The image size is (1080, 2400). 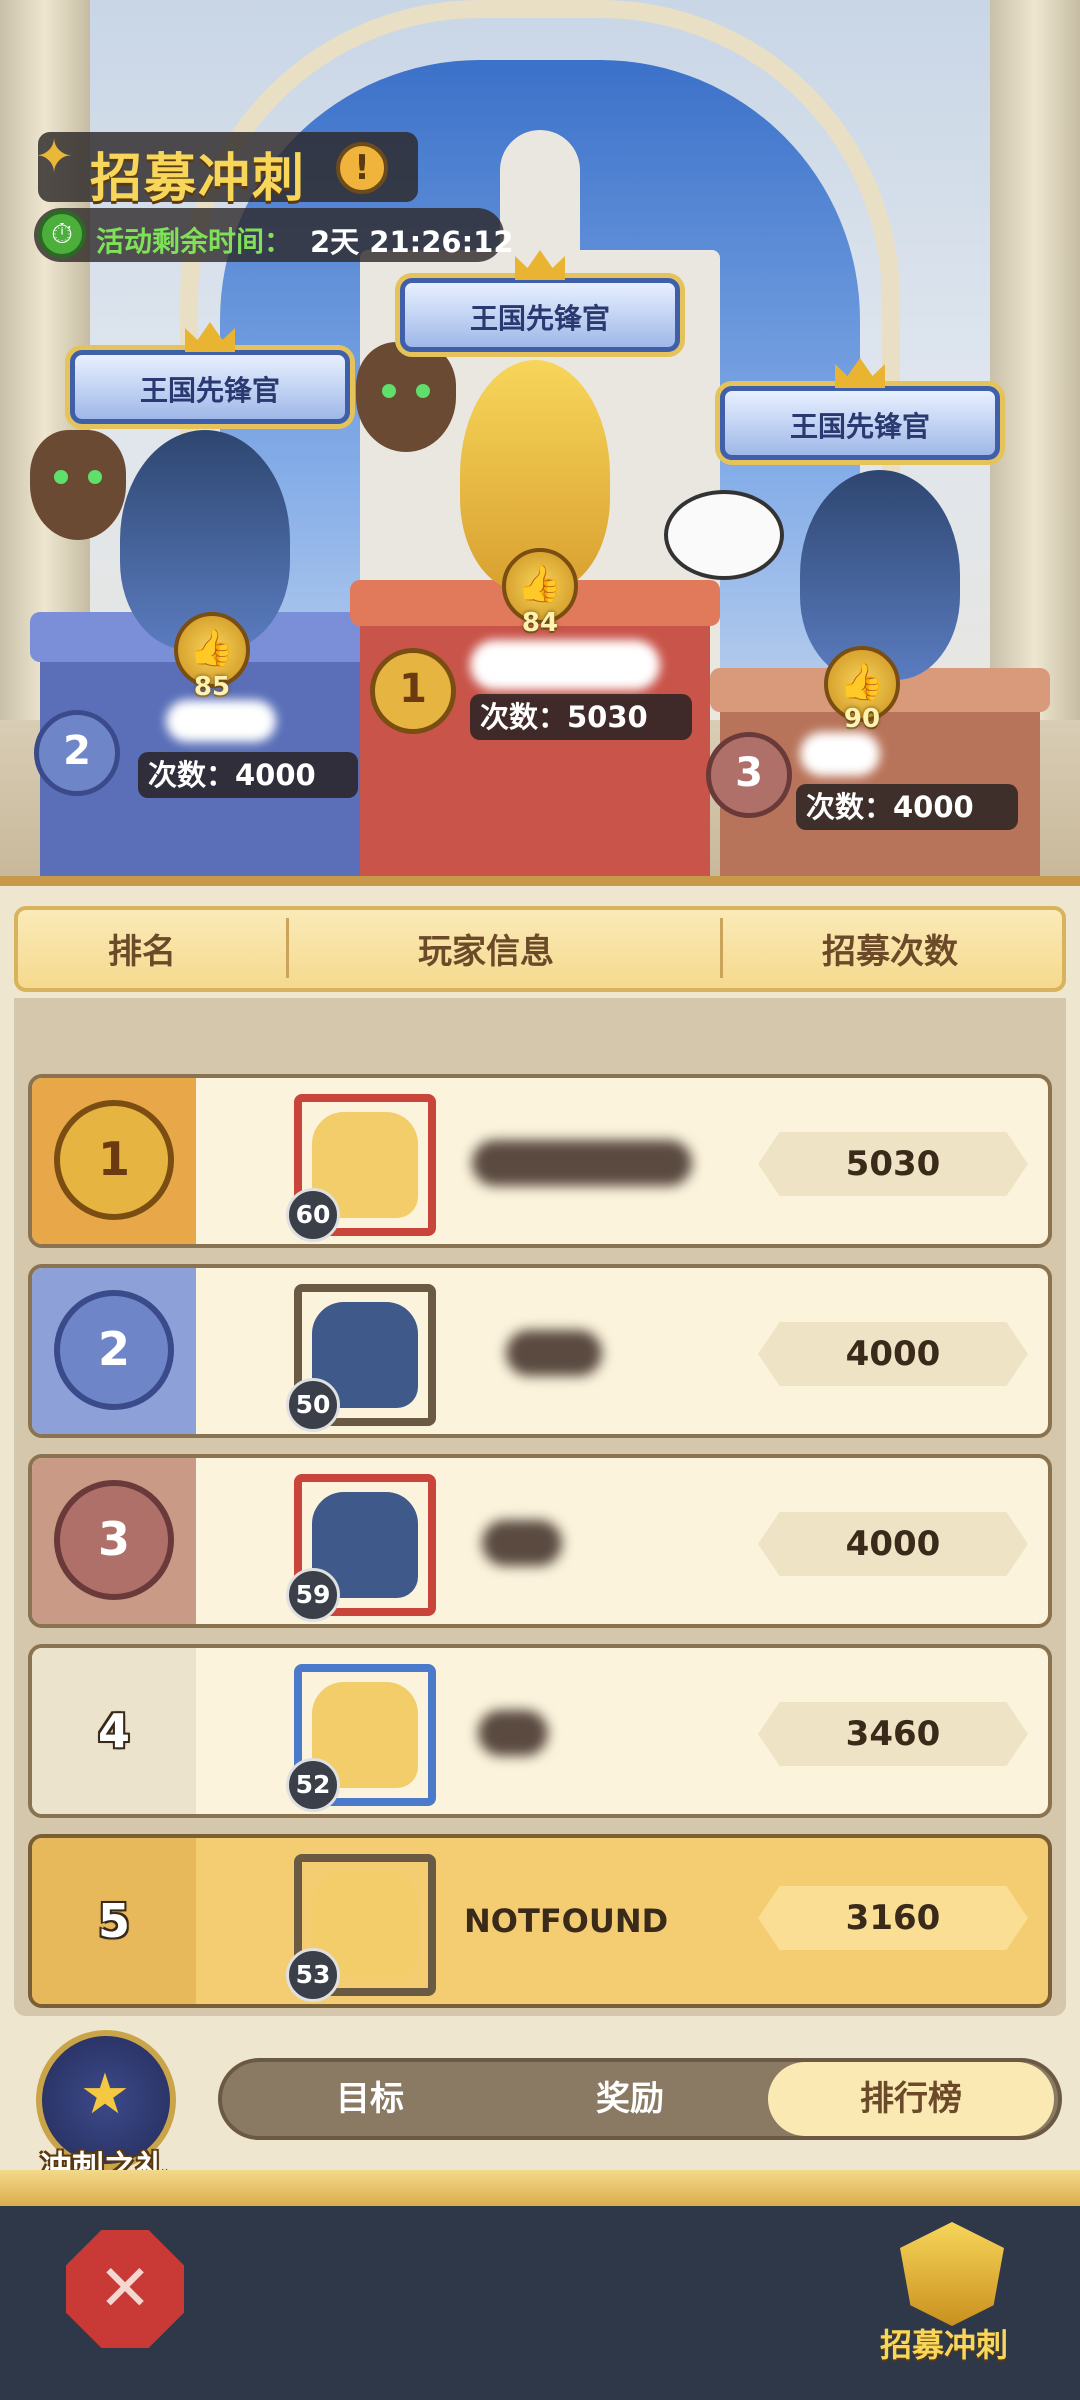 What do you see at coordinates (113, 1921) in the screenshot?
I see `rank-number: 5` at bounding box center [113, 1921].